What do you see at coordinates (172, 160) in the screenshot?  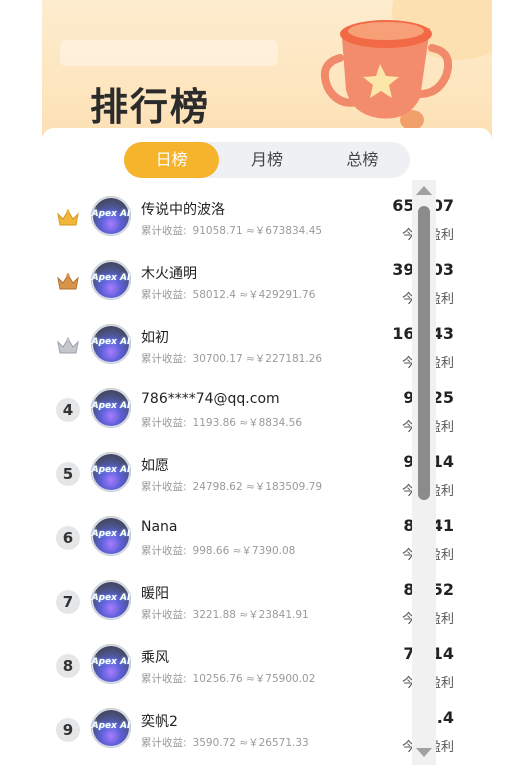 I see `tab-daily: 日榜` at bounding box center [172, 160].